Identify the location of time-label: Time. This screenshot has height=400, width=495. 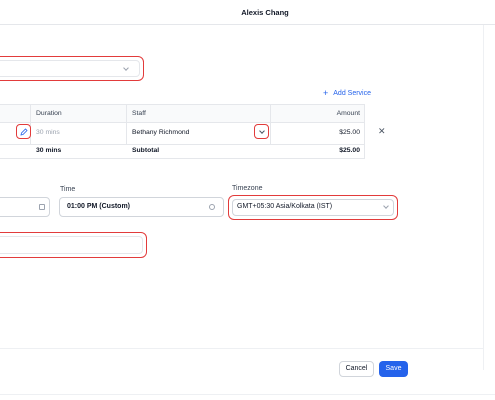
(68, 189).